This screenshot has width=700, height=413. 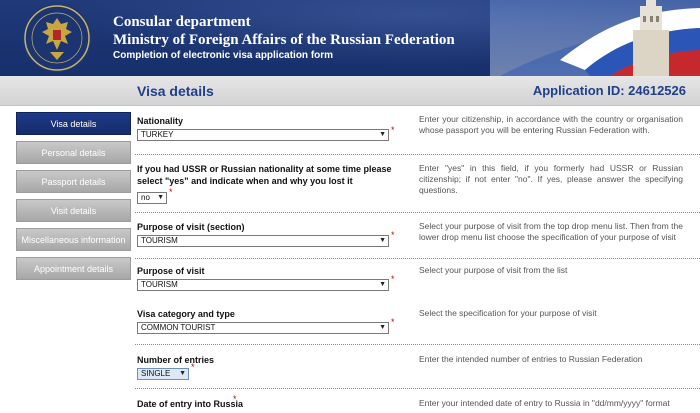 What do you see at coordinates (73, 181) in the screenshot?
I see `sidebar-item-passport-details: Passport details` at bounding box center [73, 181].